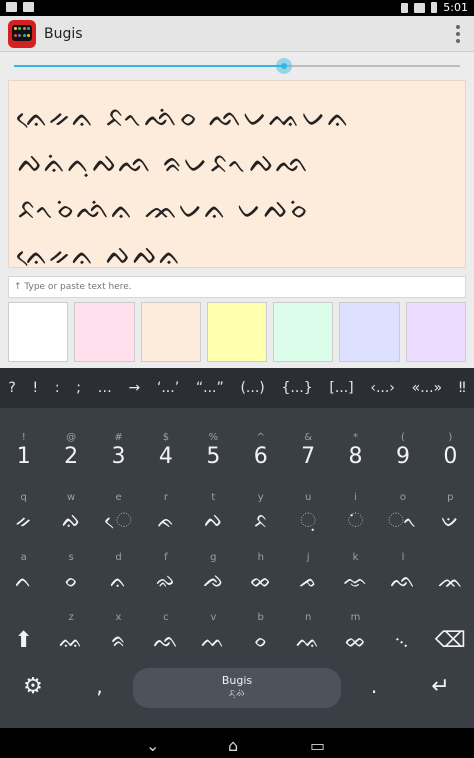  I want to click on enter-key: ↵, so click(440, 698).